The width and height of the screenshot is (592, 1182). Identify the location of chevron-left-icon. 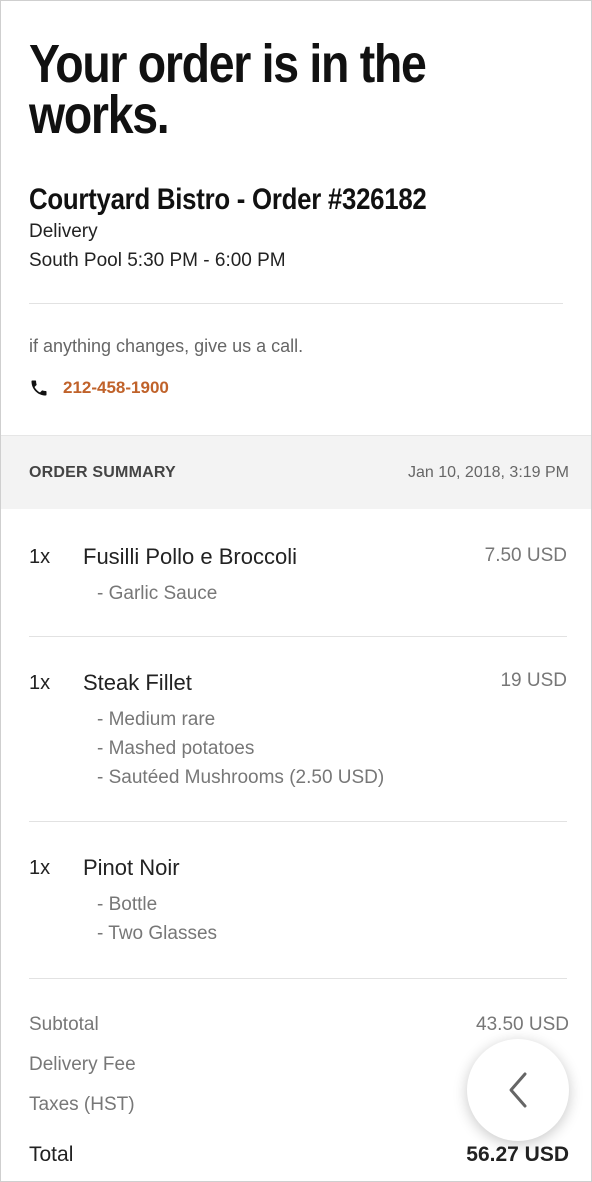
(518, 1090).